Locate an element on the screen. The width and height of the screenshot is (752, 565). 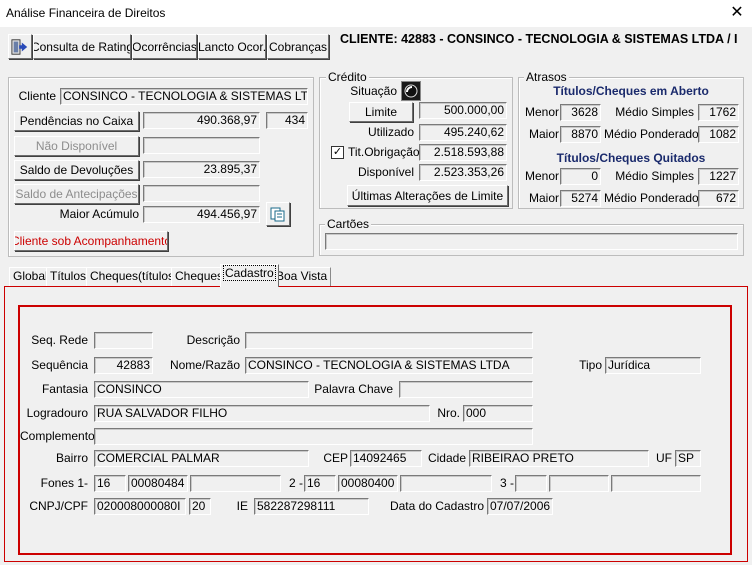
saldo-antecipacoes-button: Saldo de Antecipações is located at coordinates (76, 194).